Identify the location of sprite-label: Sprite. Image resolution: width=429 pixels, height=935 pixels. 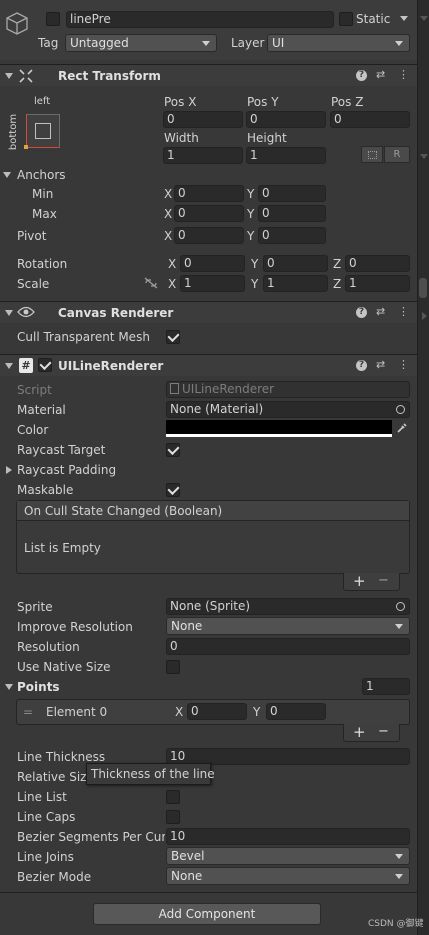
(35, 607).